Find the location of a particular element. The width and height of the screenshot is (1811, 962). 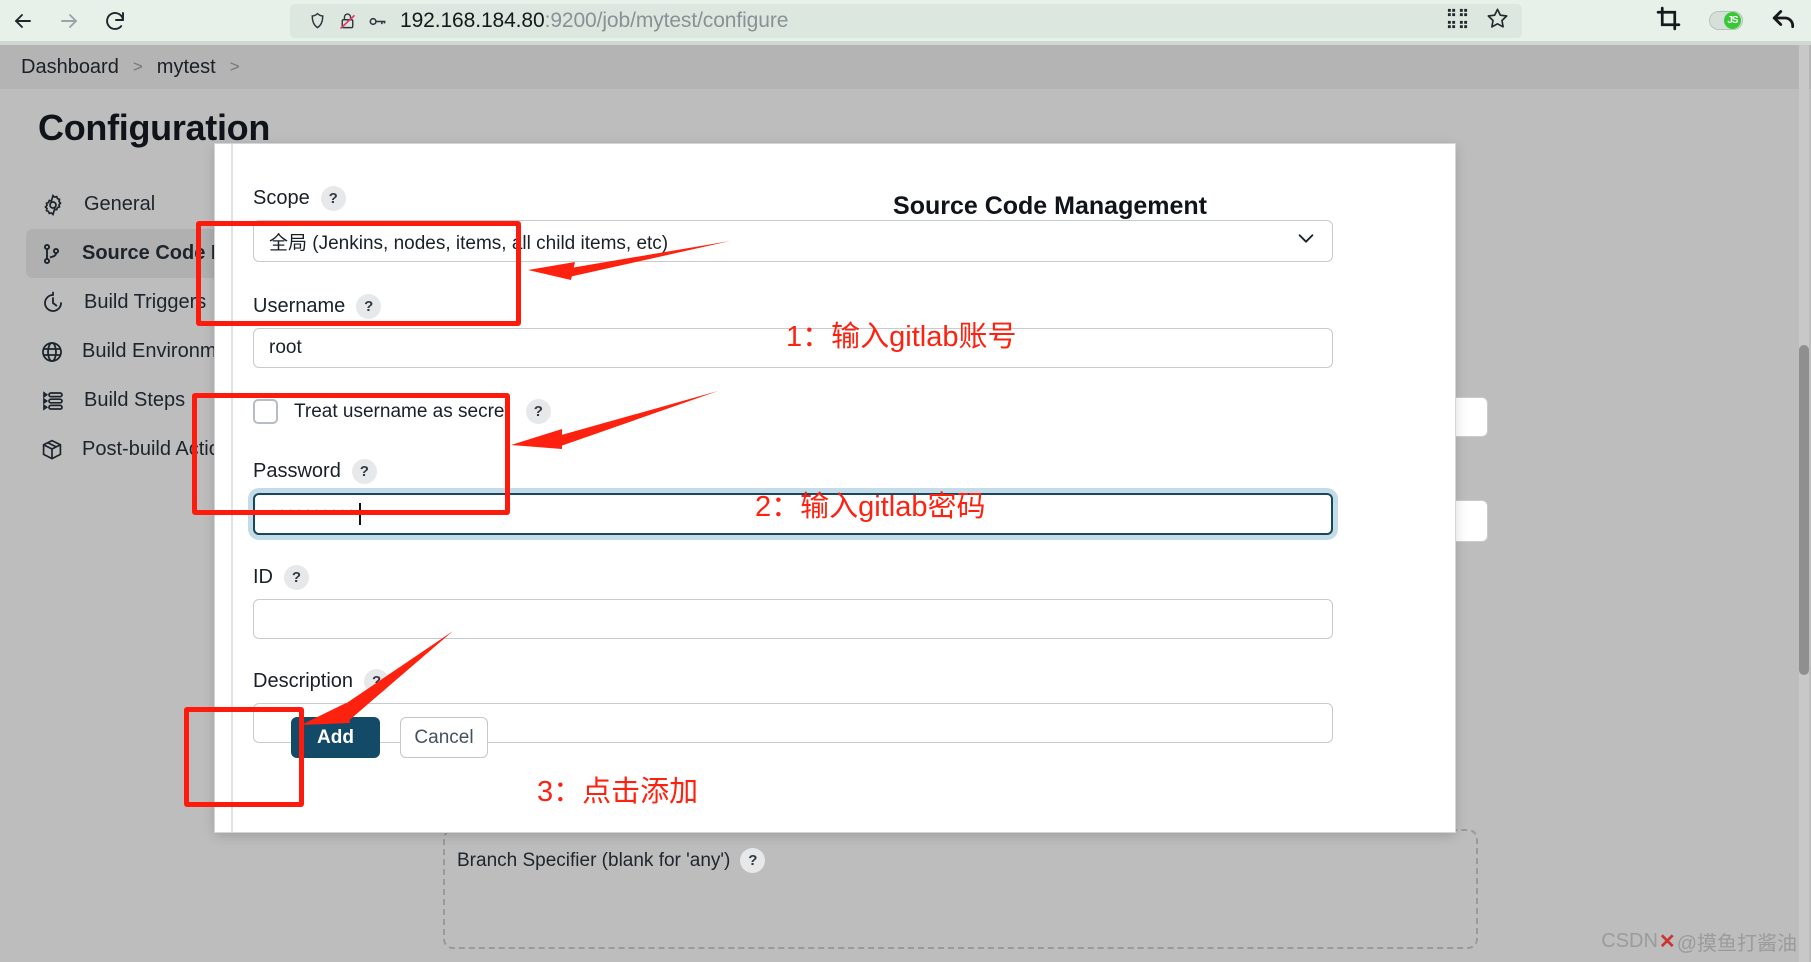

description-label: Description is located at coordinates (303, 681).